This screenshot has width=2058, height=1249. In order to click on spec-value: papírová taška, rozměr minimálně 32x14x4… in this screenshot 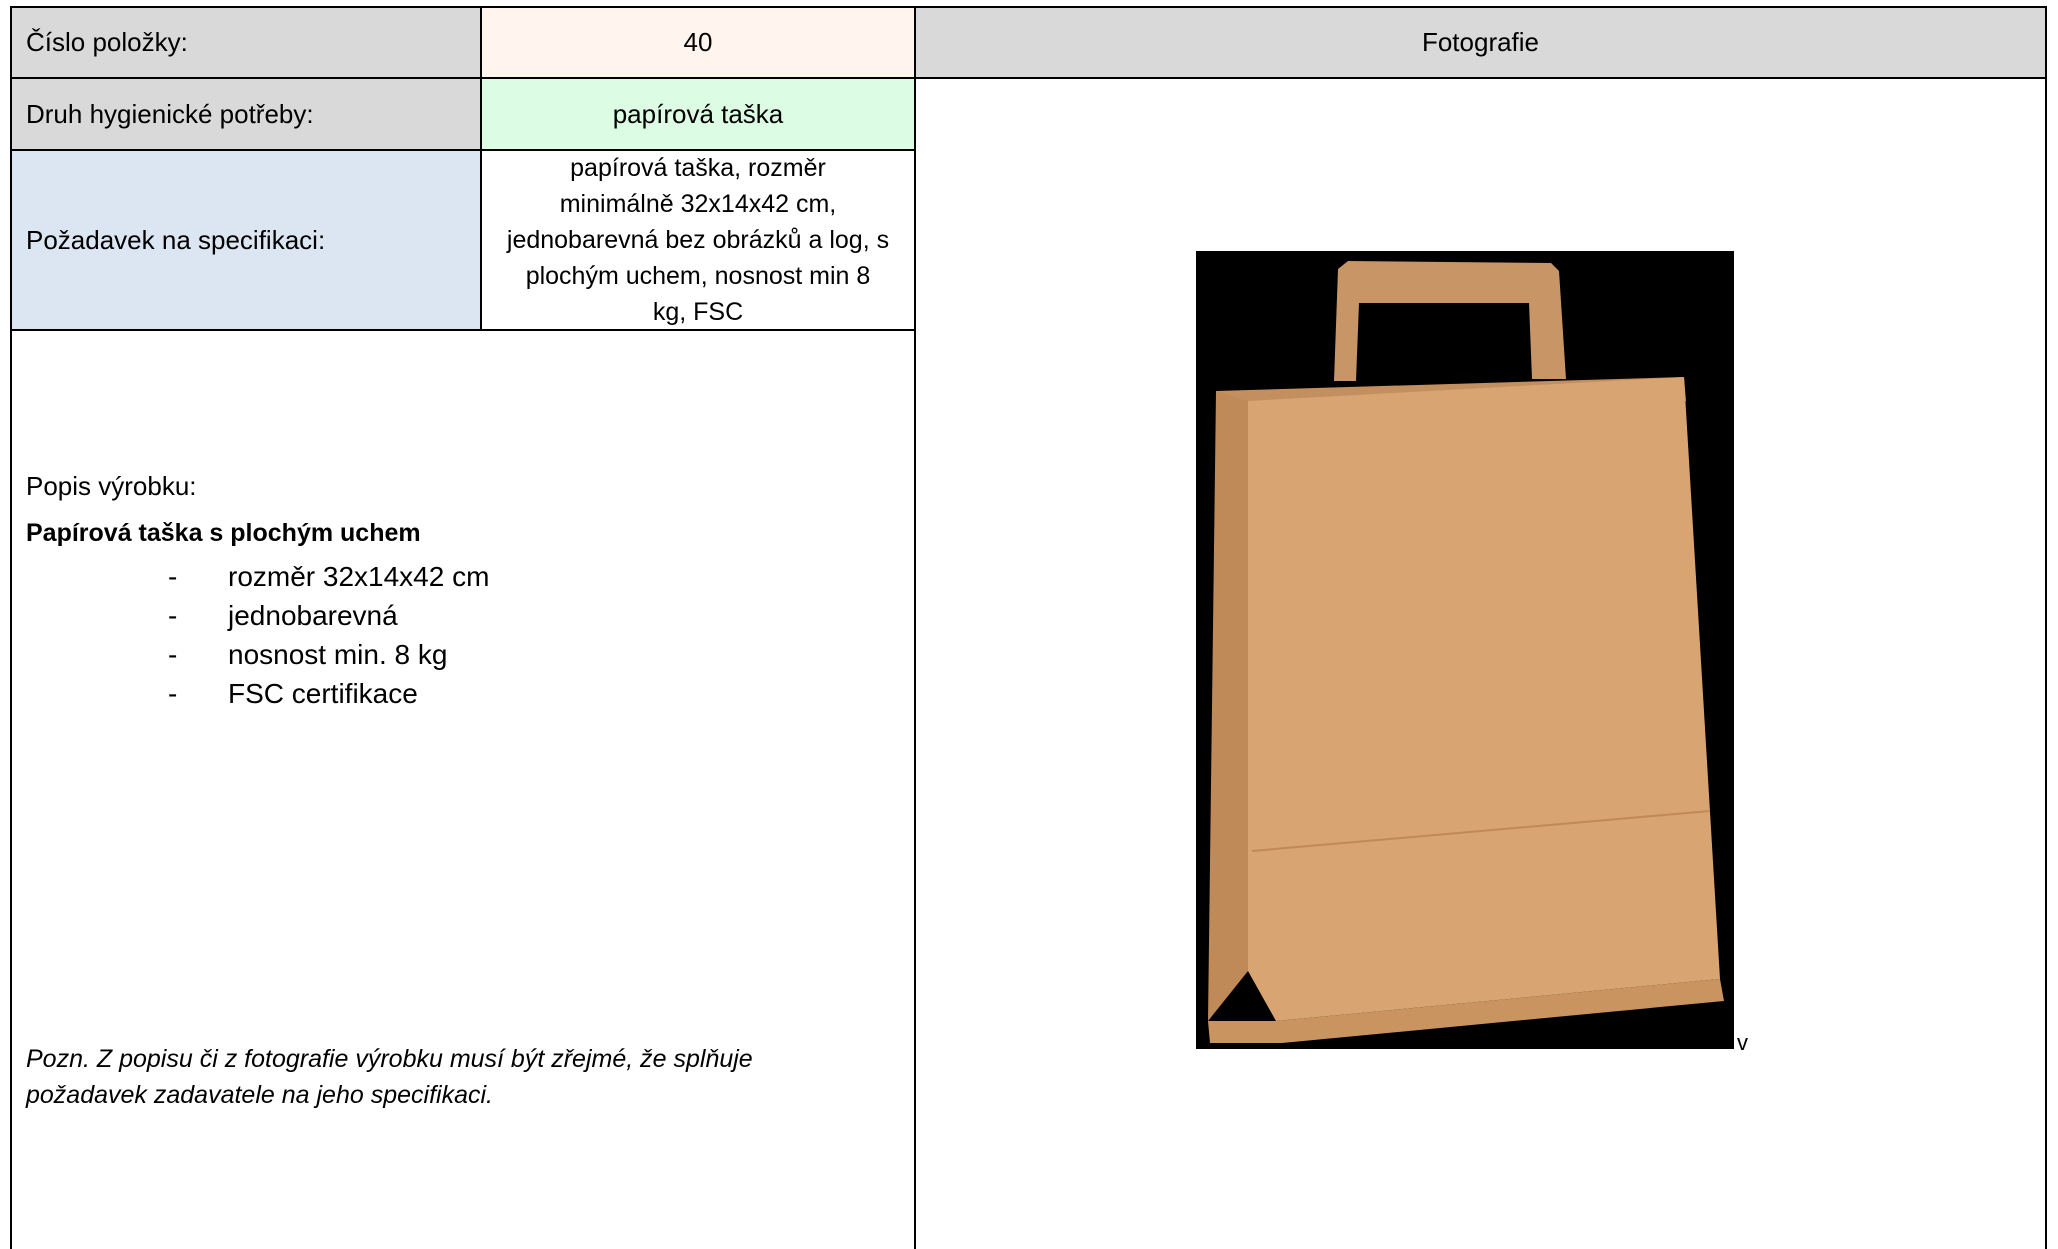, I will do `click(698, 240)`.